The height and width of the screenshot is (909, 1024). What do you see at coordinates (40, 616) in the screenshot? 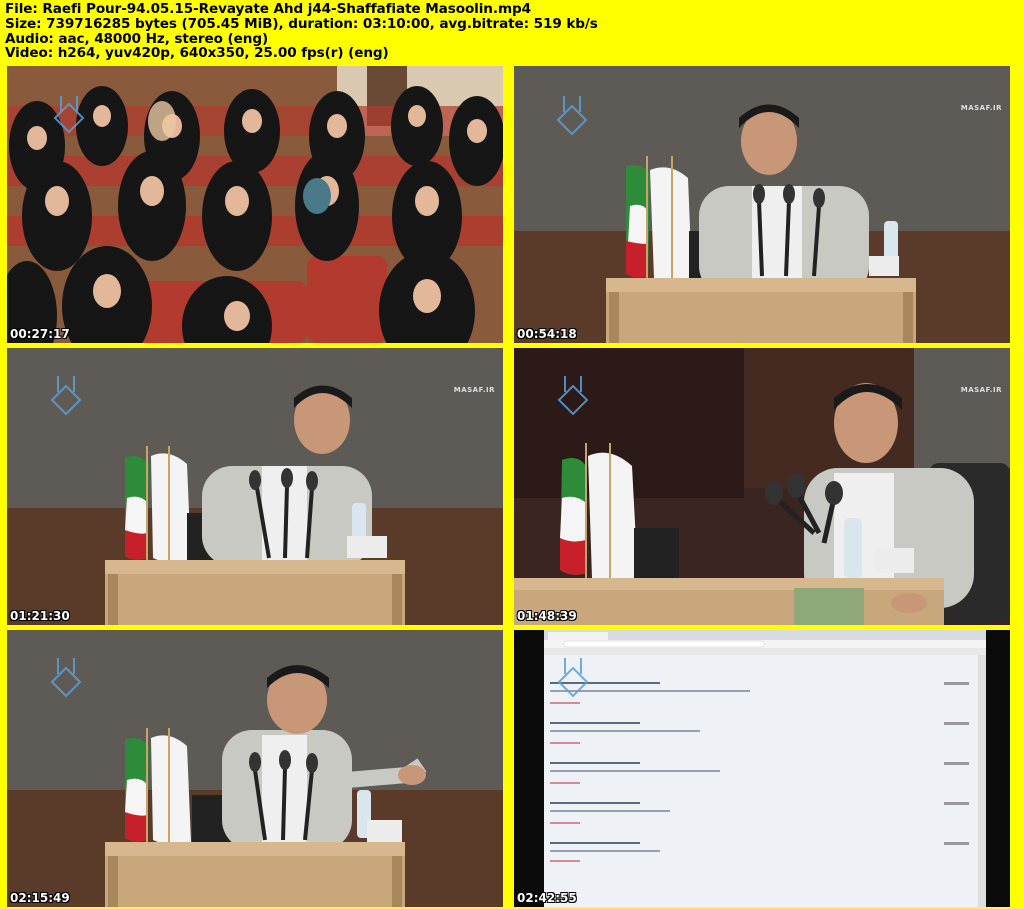
I see `timestamp-label: 01:21:30` at bounding box center [40, 616].